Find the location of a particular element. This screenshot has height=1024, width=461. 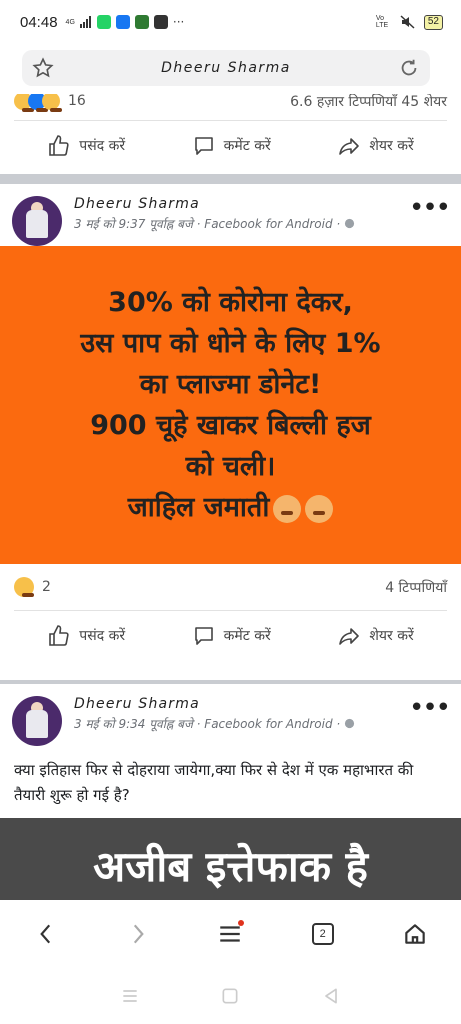

comments-count: 4 टिप्पणियाँ is located at coordinates (416, 587).